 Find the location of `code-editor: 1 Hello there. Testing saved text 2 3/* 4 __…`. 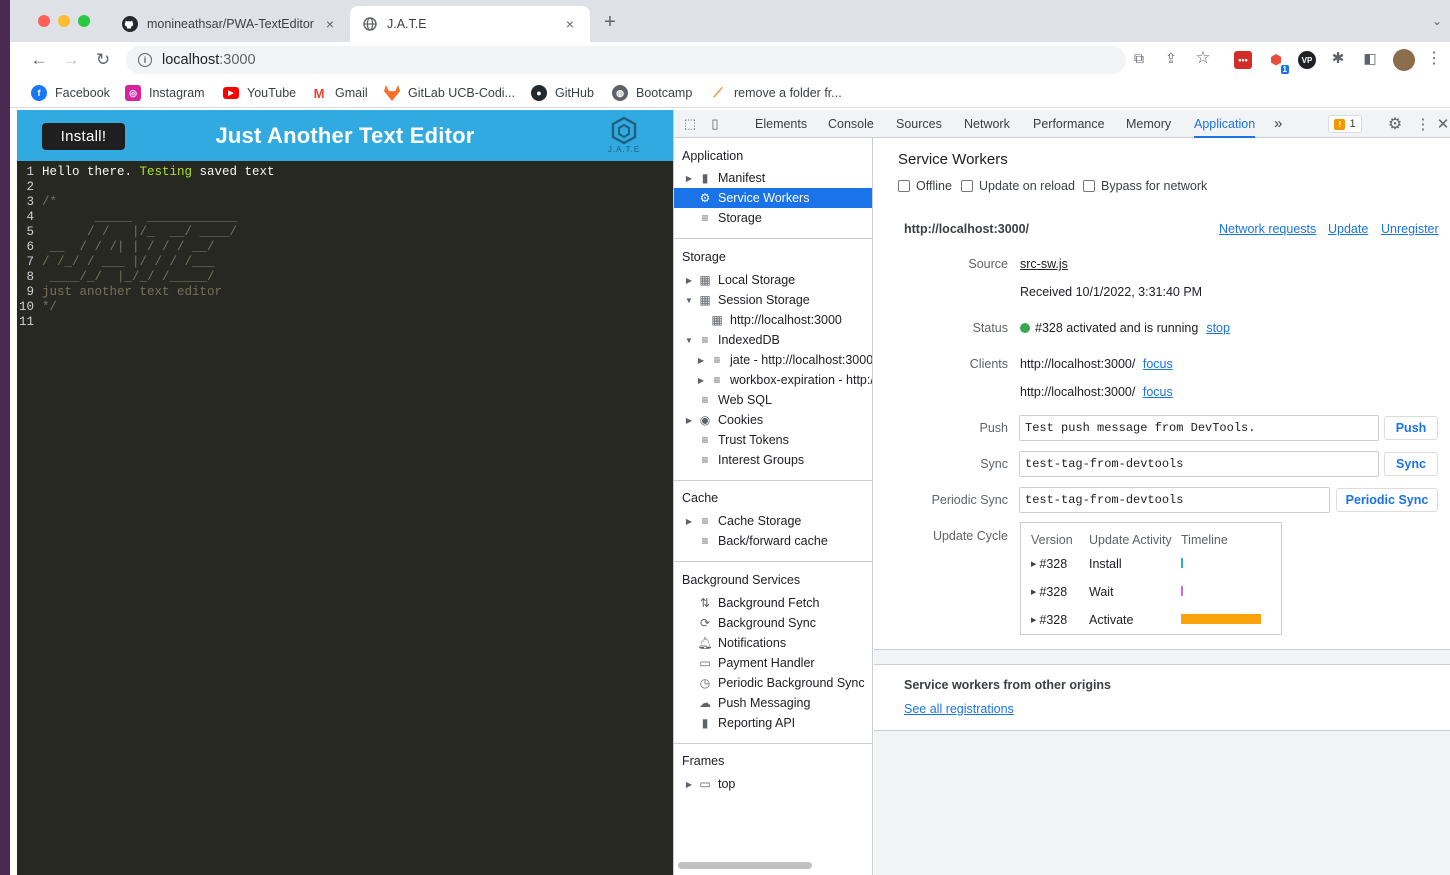

code-editor: 1 Hello there. Testing saved text 2 3/* 4 __… is located at coordinates (345, 247).